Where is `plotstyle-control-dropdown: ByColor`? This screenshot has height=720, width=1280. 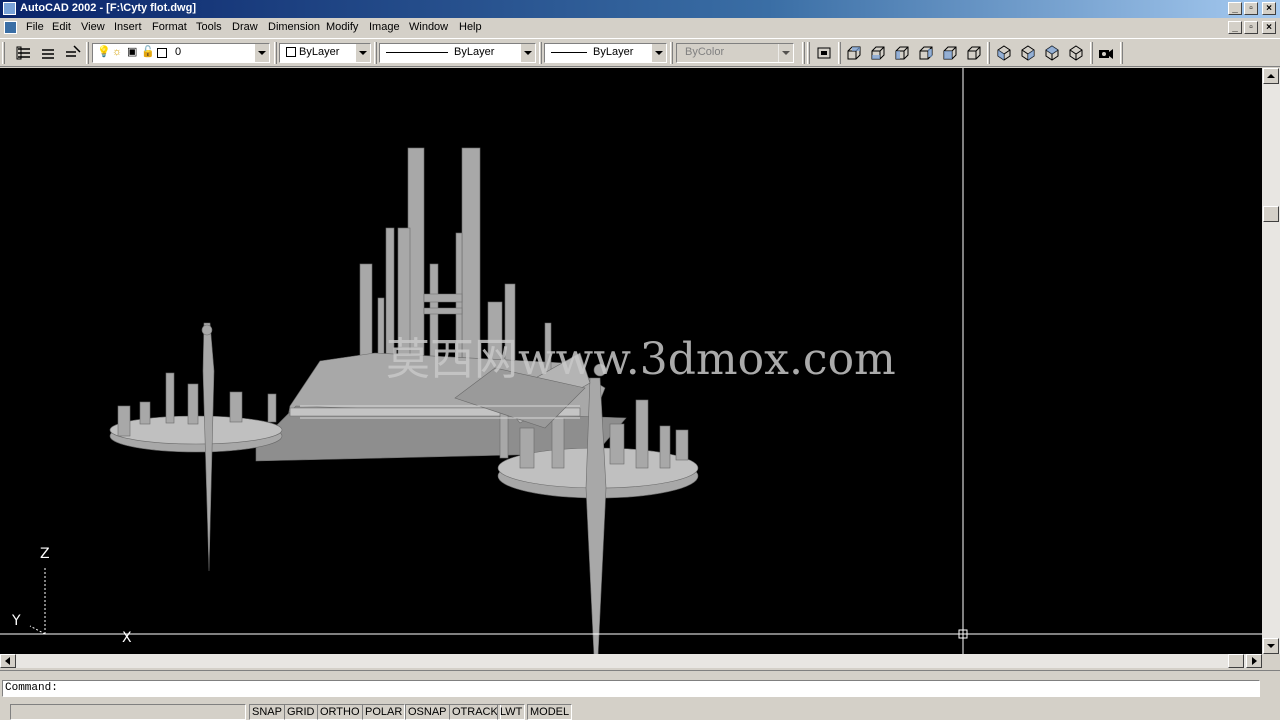 plotstyle-control-dropdown: ByColor is located at coordinates (735, 53).